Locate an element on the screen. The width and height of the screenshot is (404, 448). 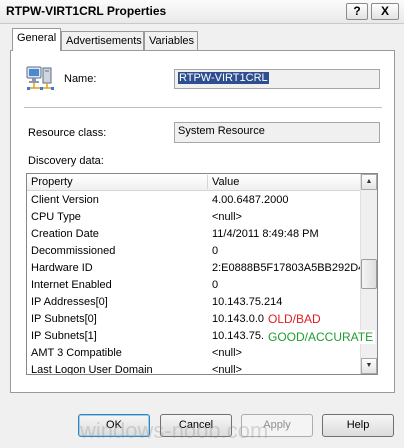
separator is located at coordinates (203, 108).